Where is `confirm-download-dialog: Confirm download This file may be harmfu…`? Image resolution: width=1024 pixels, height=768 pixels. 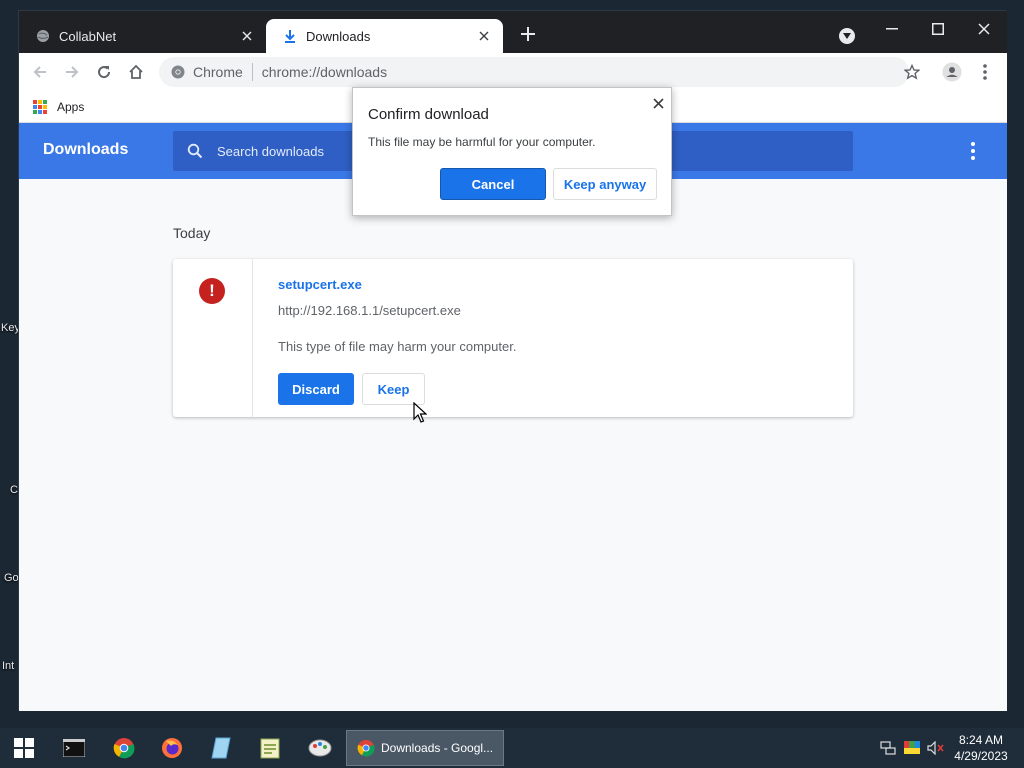 confirm-download-dialog: Confirm download This file may be harmfu… is located at coordinates (512, 151).